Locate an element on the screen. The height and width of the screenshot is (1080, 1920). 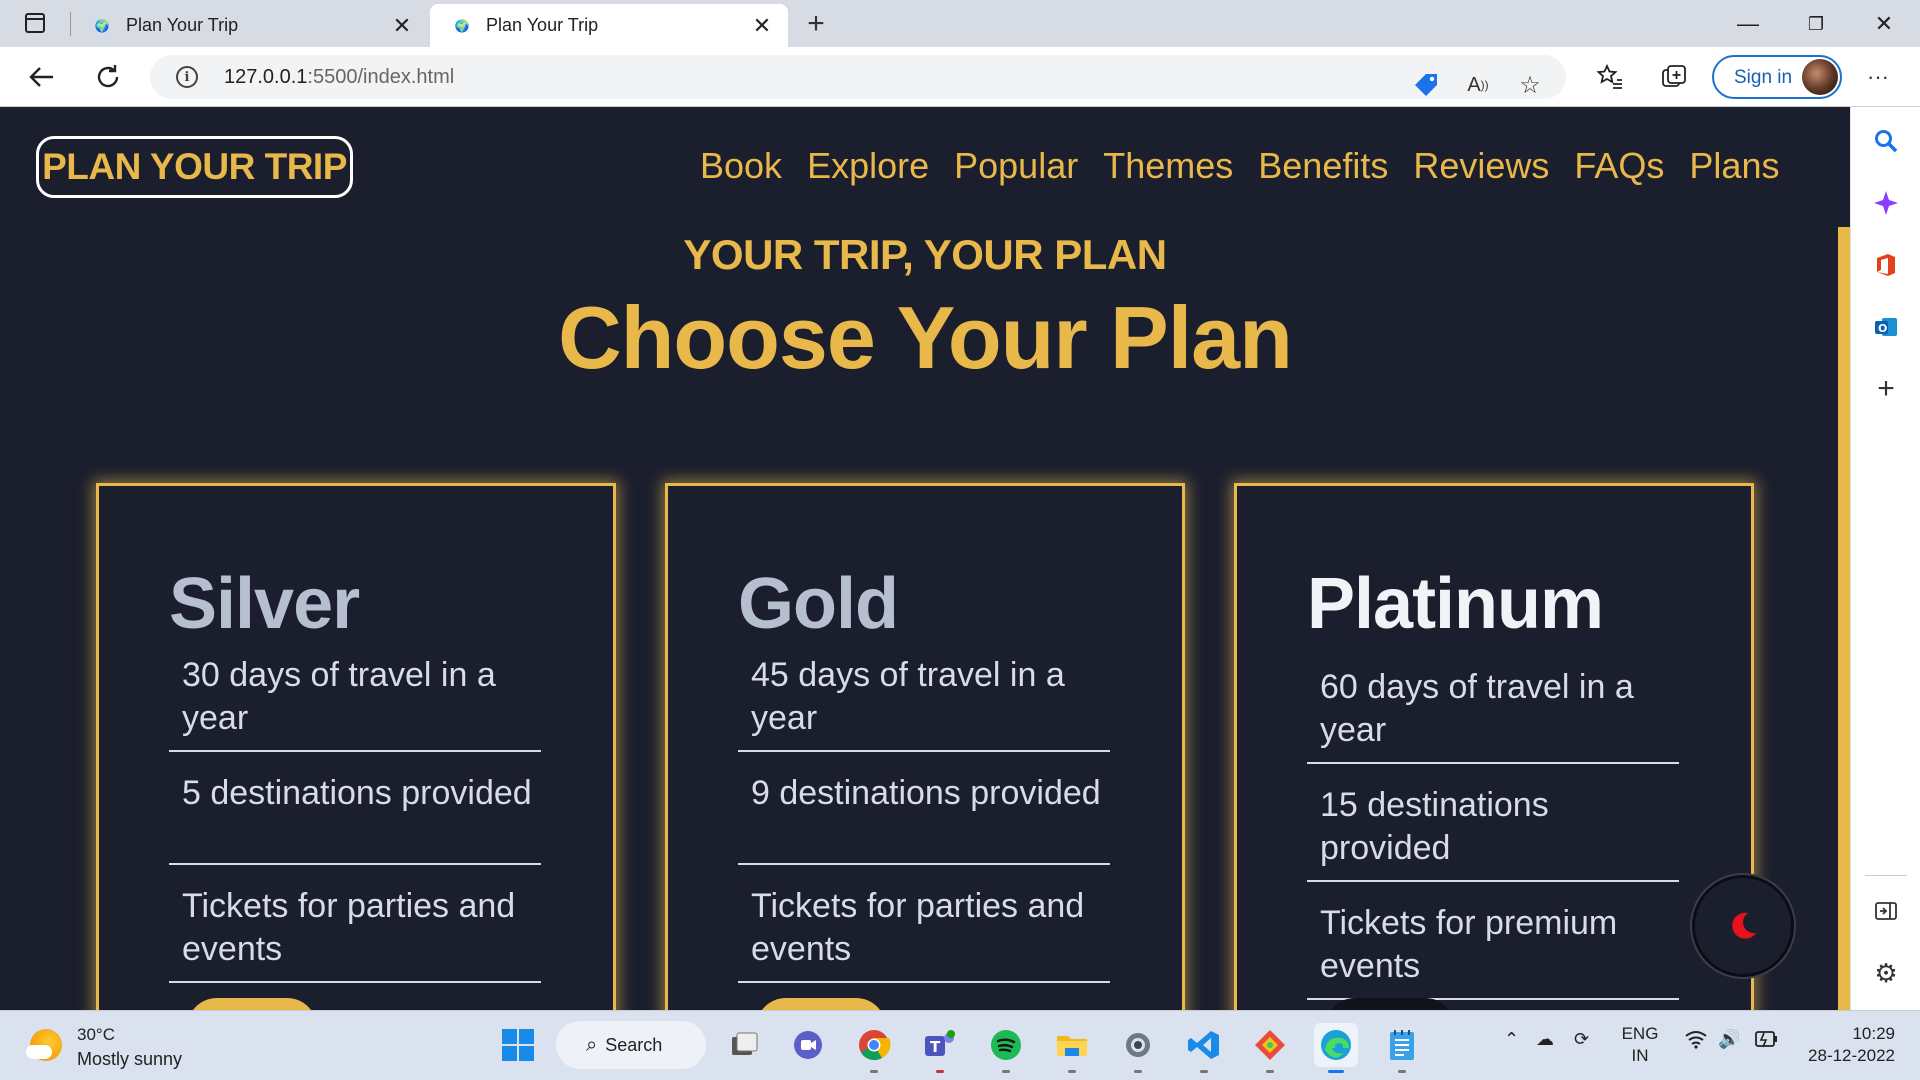
nav-link-popular: Popular is located at coordinates (1016, 166).